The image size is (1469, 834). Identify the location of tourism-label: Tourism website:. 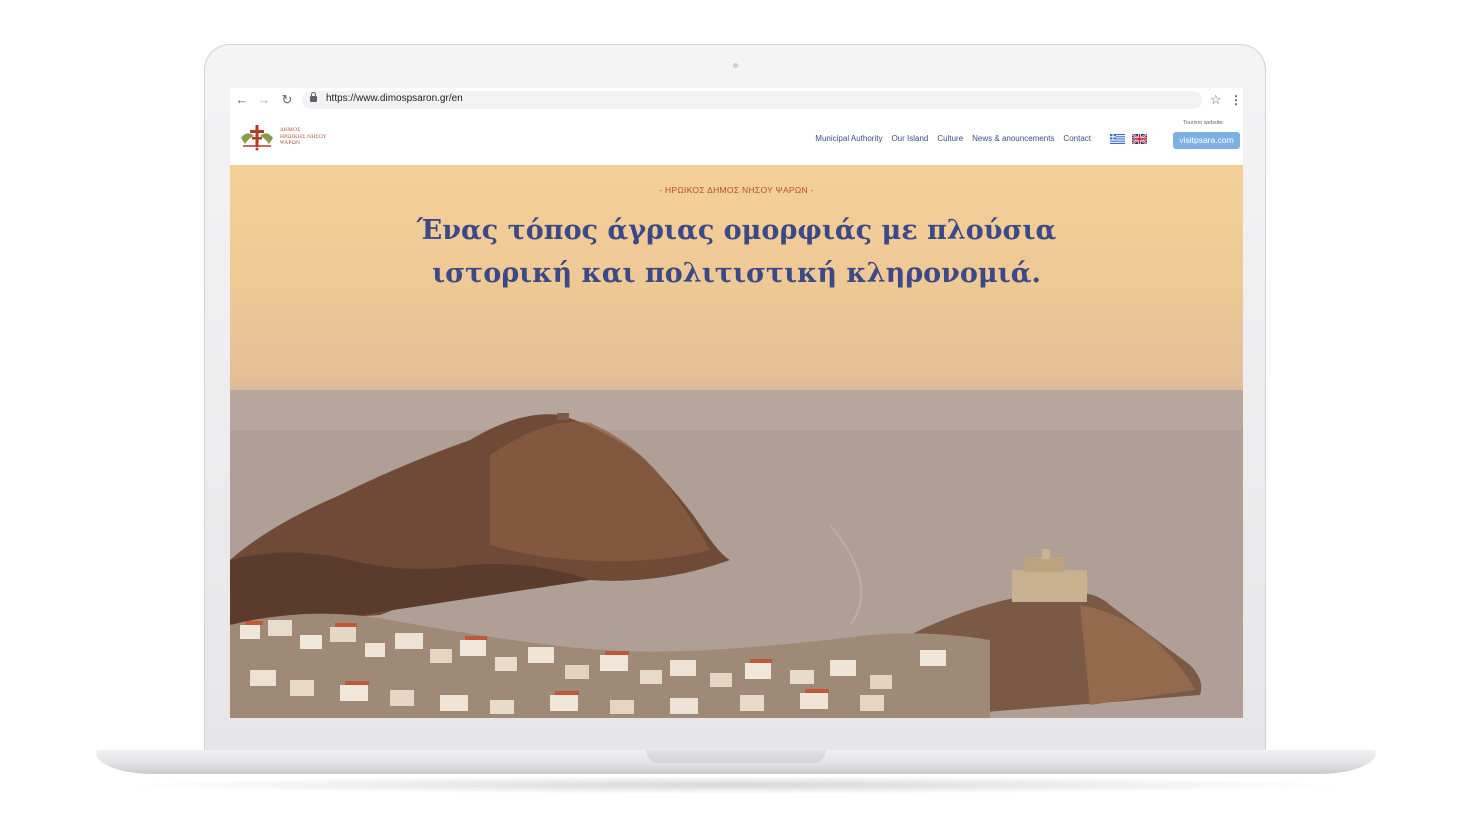
(1203, 123).